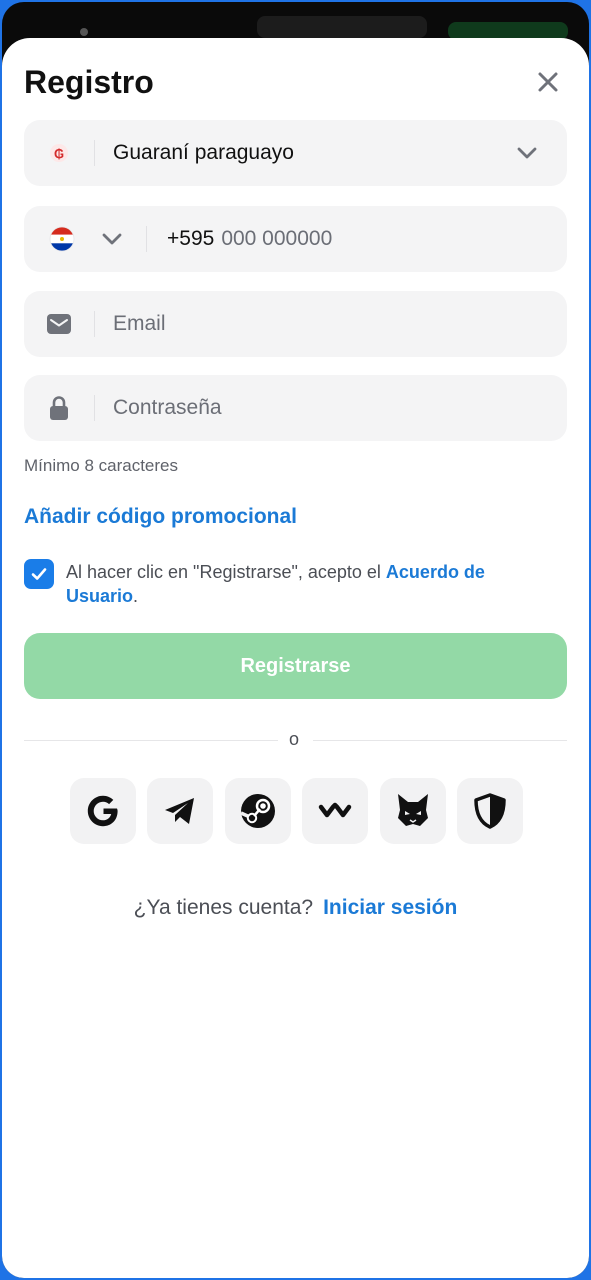 This screenshot has height=1280, width=591. What do you see at coordinates (295, 666) in the screenshot?
I see `register-button: Registrarse` at bounding box center [295, 666].